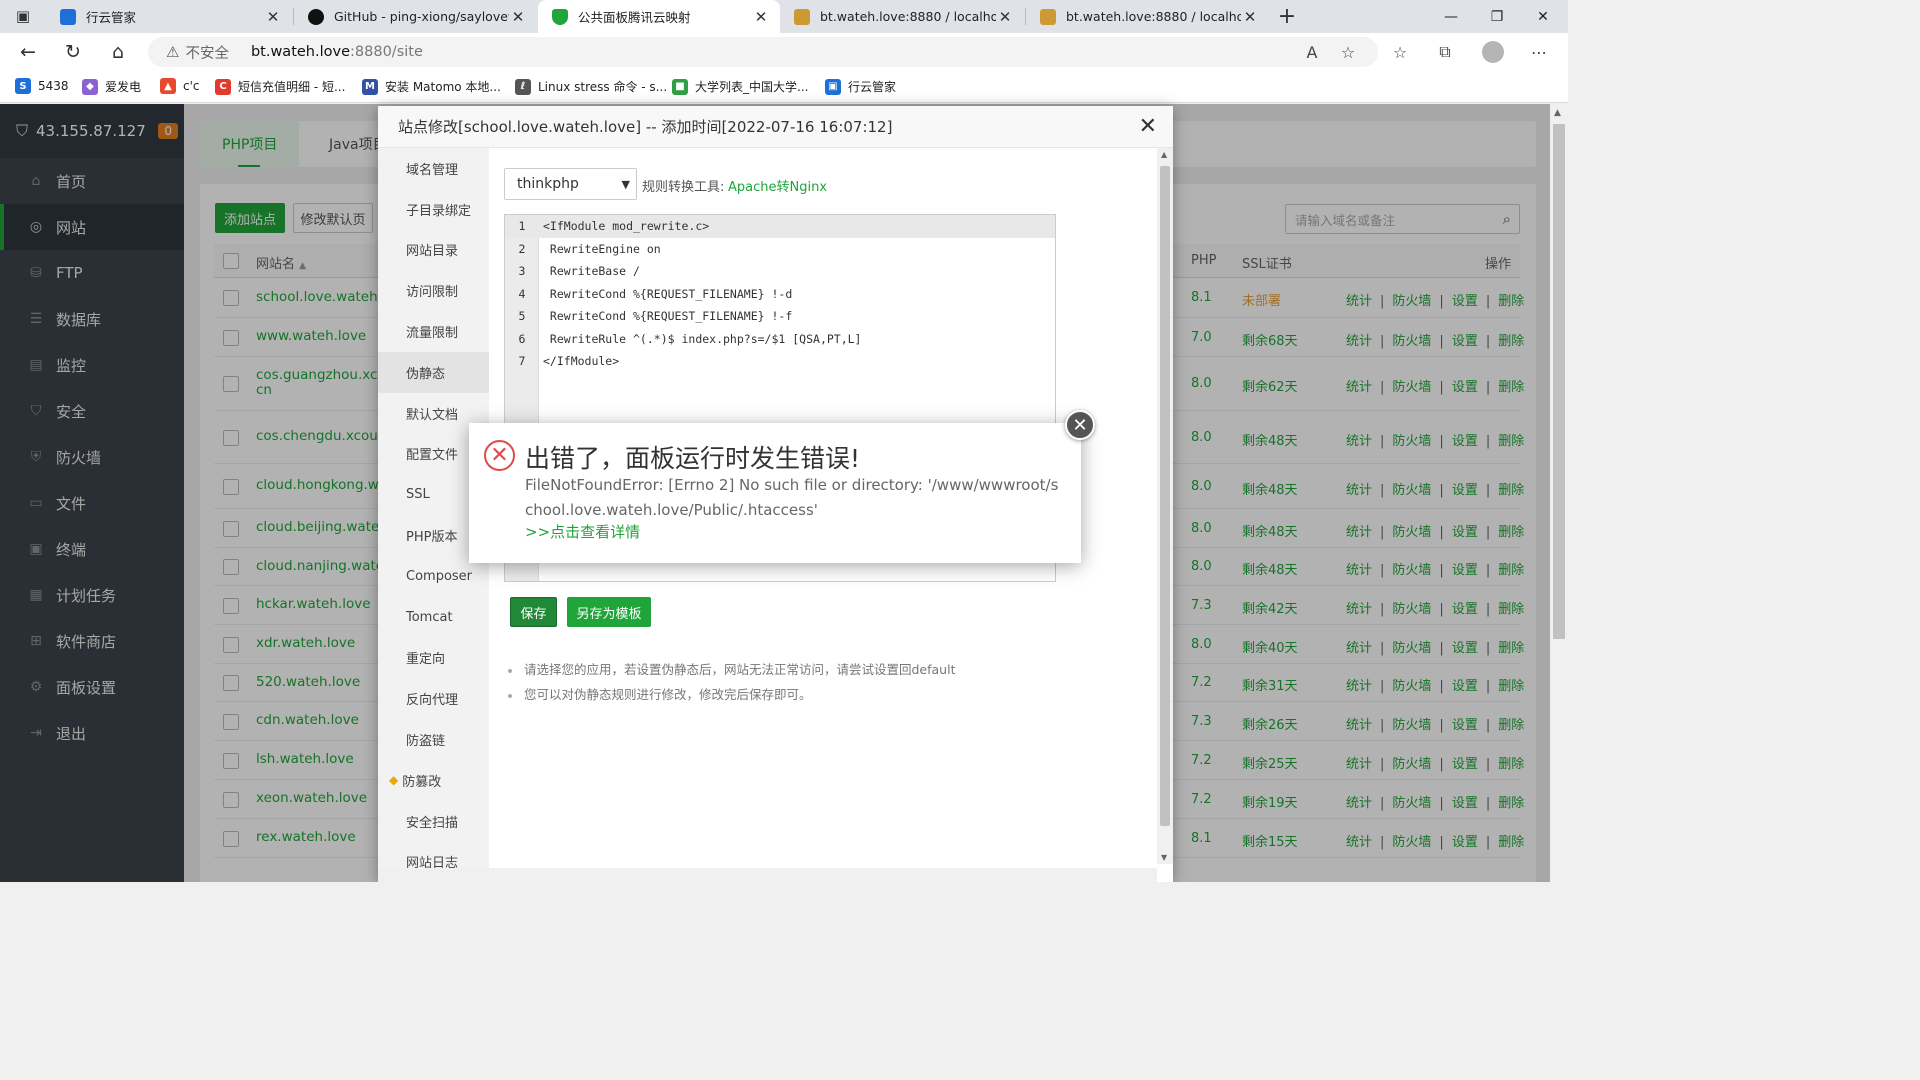  What do you see at coordinates (432, 456) in the screenshot?
I see `dialog-menu-label: 配置文件` at bounding box center [432, 456].